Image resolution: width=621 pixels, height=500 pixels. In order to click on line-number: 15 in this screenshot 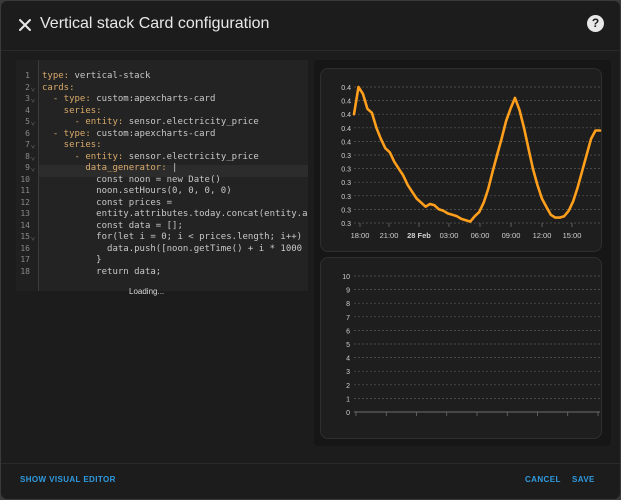, I will do `click(25, 236)`.